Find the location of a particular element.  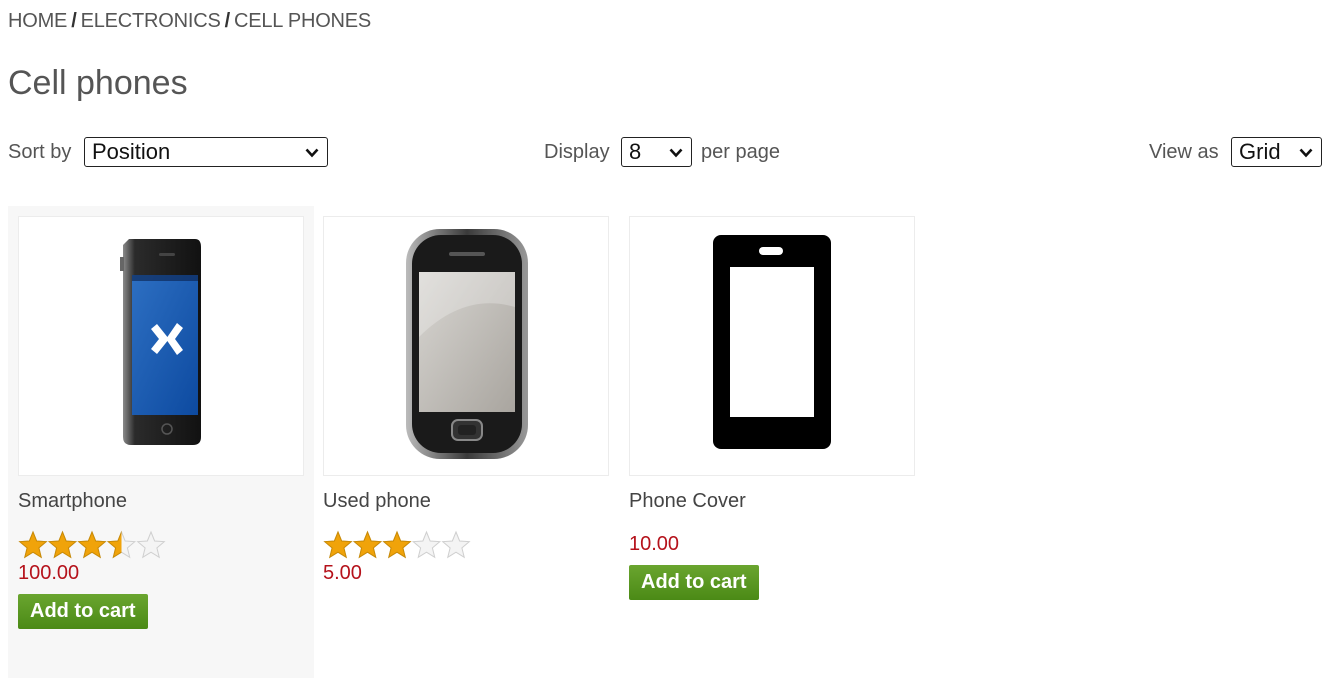

page-size-select: 8 is located at coordinates (656, 152).